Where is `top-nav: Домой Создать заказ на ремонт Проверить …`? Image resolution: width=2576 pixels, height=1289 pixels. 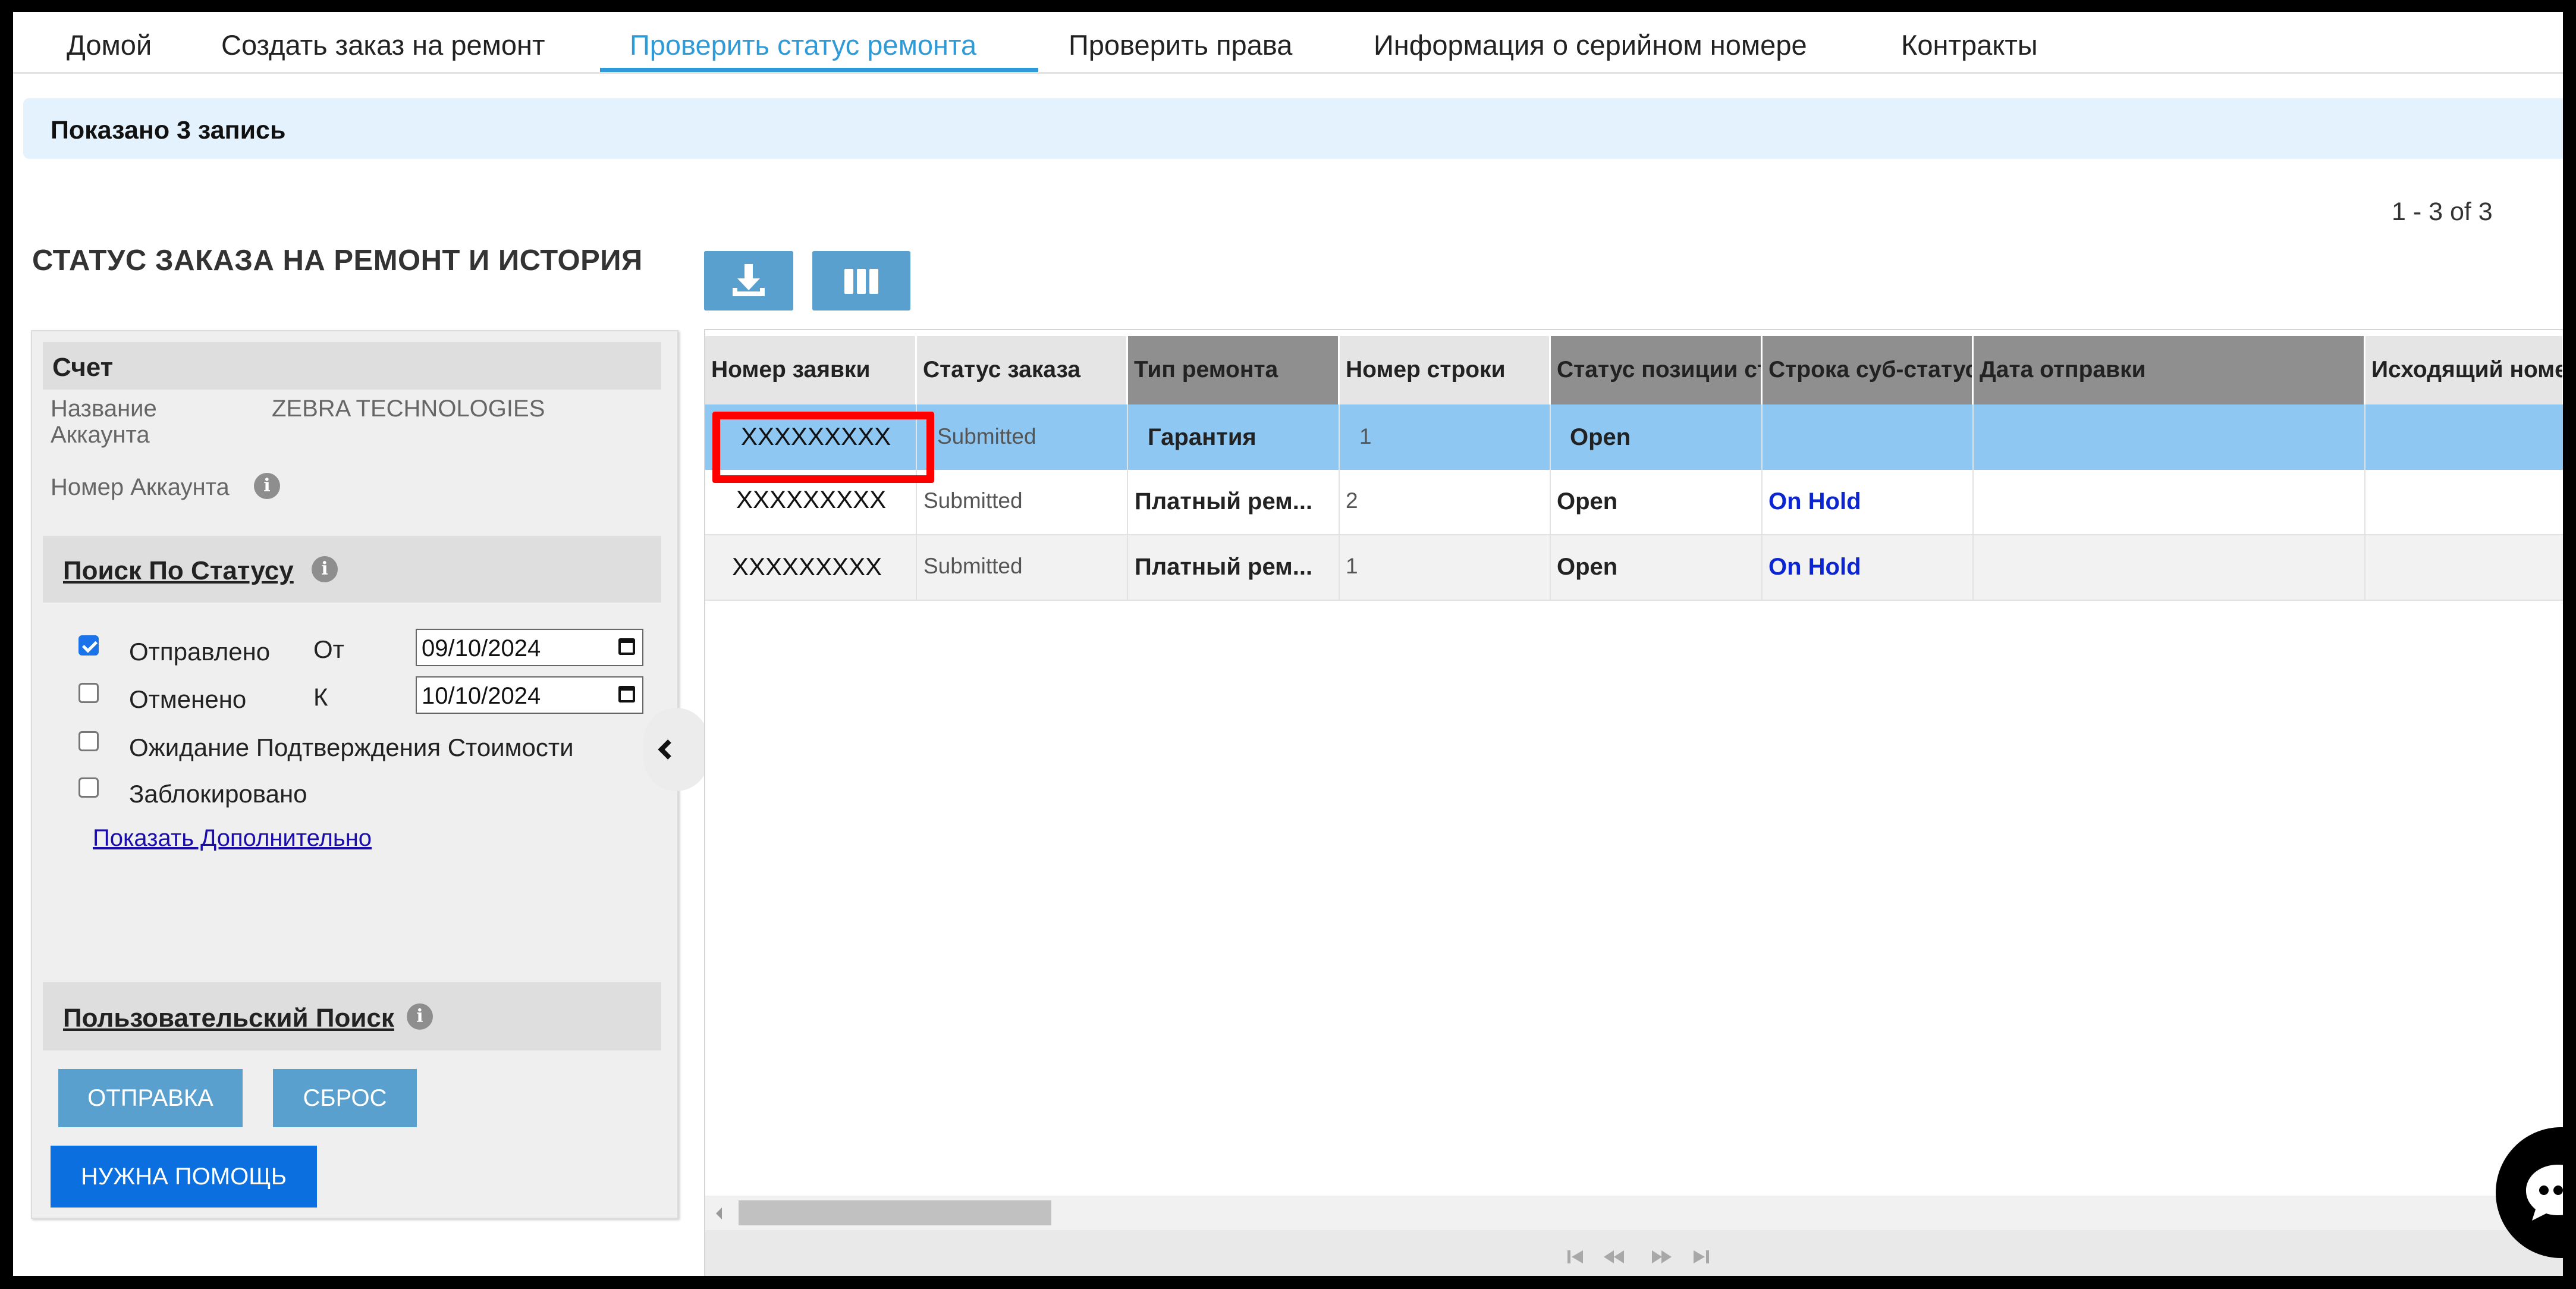
top-nav: Домой Создать заказ на ремонт Проверить … is located at coordinates (1288, 43).